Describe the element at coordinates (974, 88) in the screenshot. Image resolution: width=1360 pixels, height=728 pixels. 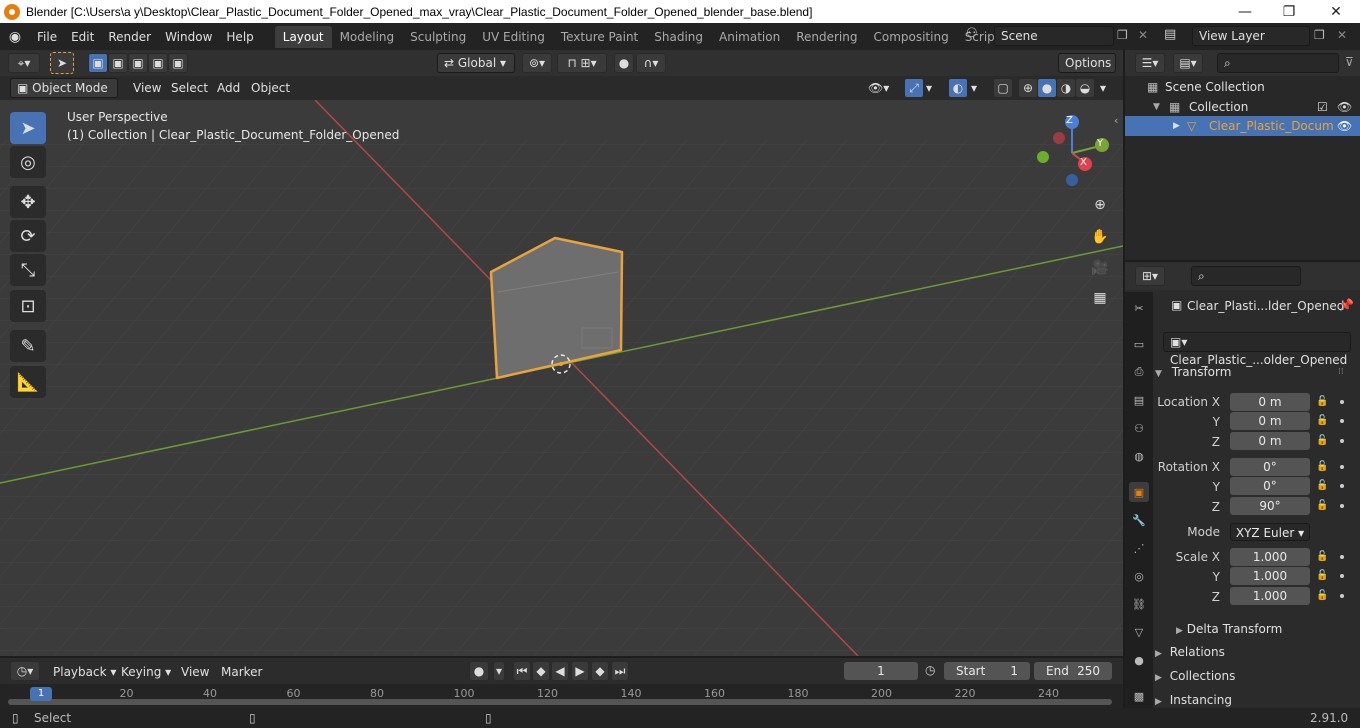
I see `overlay-dropdown-icon: ▾` at that location.